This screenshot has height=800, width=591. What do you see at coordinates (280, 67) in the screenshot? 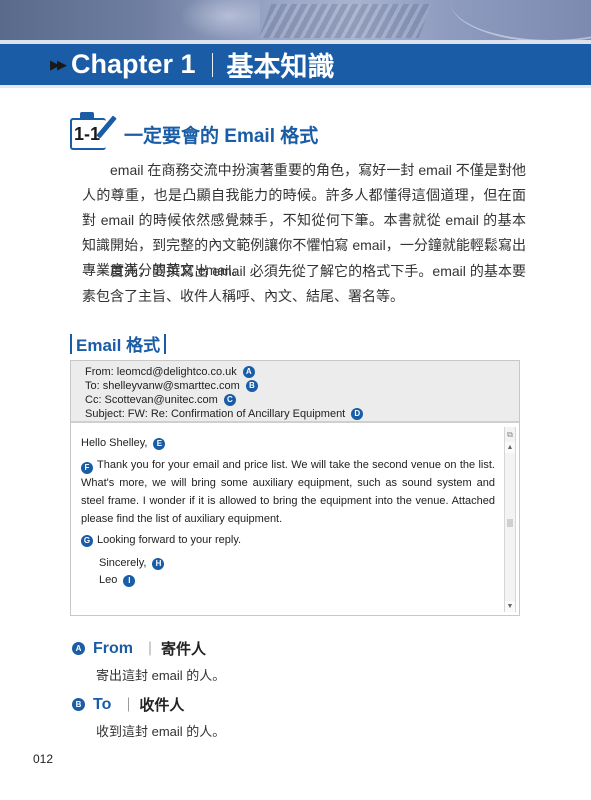
I see `chapter-title-zh: 基本知識` at bounding box center [280, 67].